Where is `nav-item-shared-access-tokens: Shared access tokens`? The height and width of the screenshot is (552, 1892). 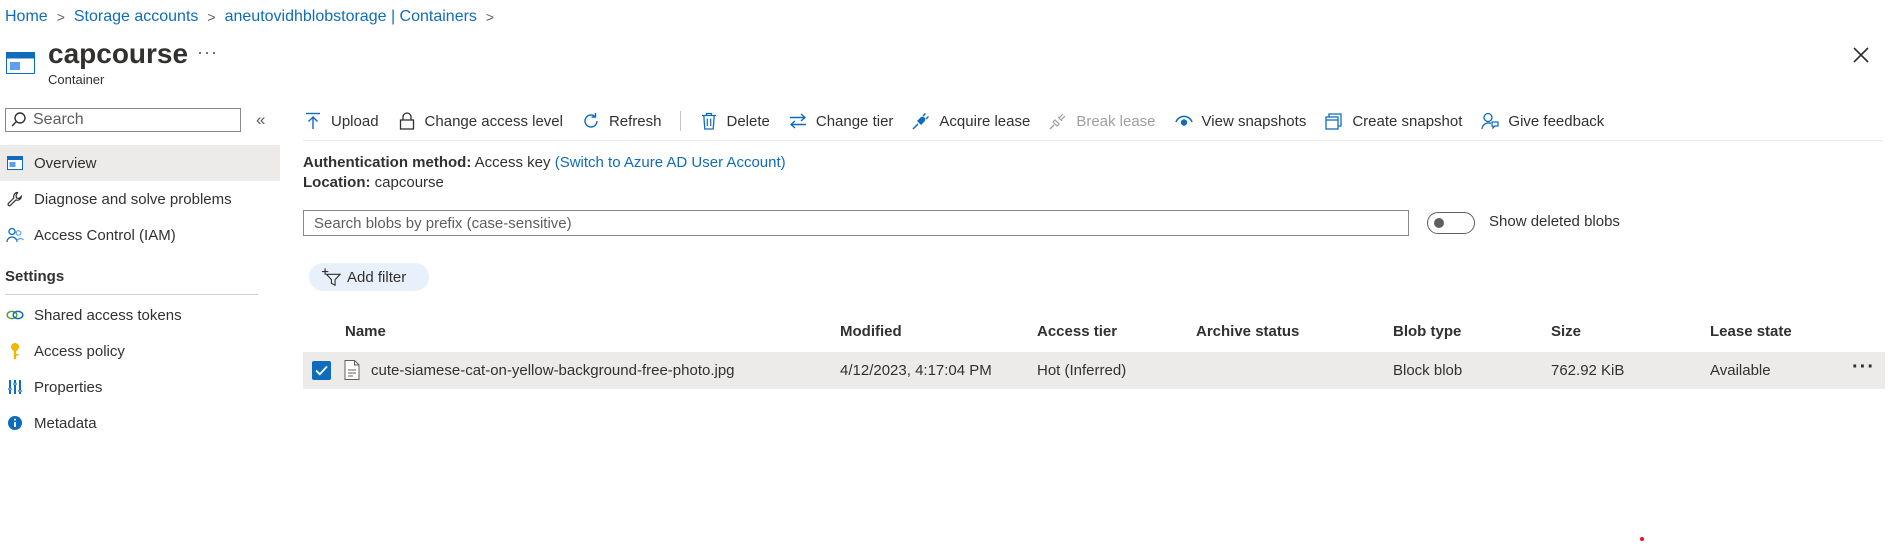
nav-item-shared-access-tokens: Shared access tokens is located at coordinates (140, 315).